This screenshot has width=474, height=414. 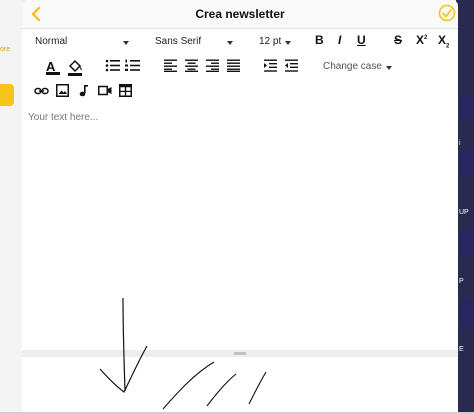 I want to click on check-circle-icon, so click(x=447, y=13).